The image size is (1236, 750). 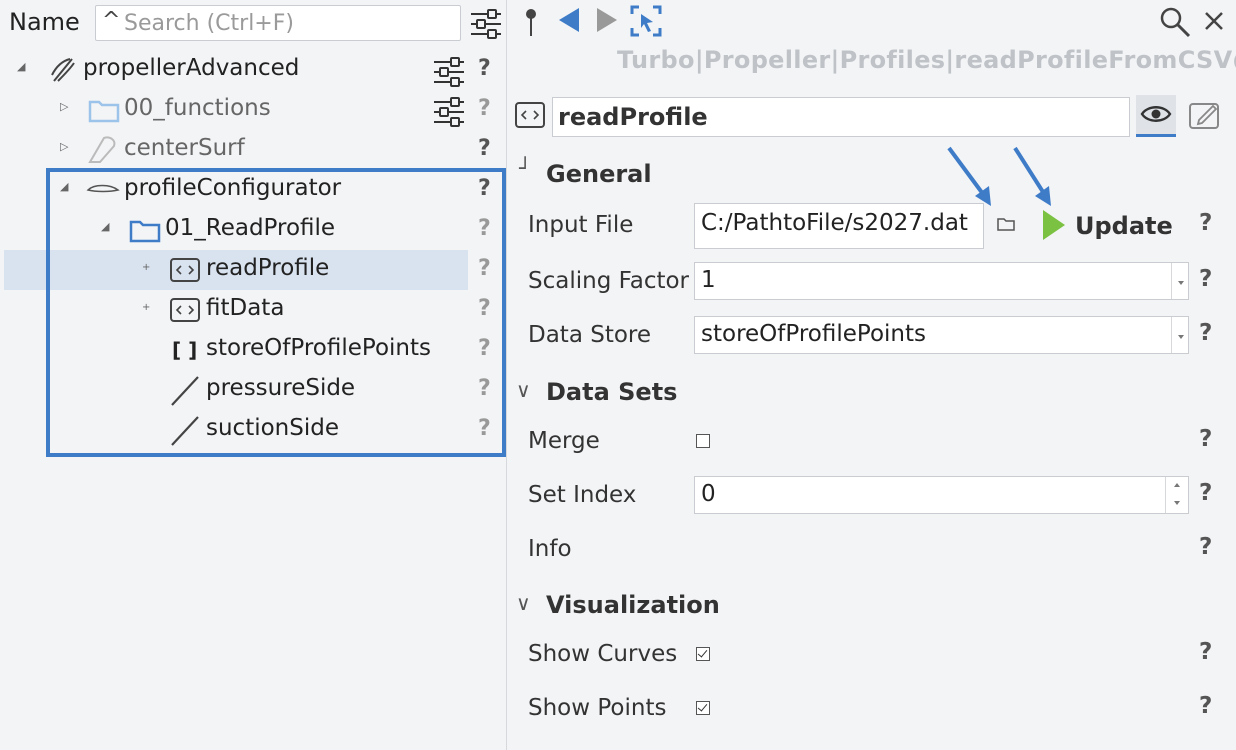 What do you see at coordinates (191, 68) in the screenshot?
I see `tree-item-label: propellerAdvanced` at bounding box center [191, 68].